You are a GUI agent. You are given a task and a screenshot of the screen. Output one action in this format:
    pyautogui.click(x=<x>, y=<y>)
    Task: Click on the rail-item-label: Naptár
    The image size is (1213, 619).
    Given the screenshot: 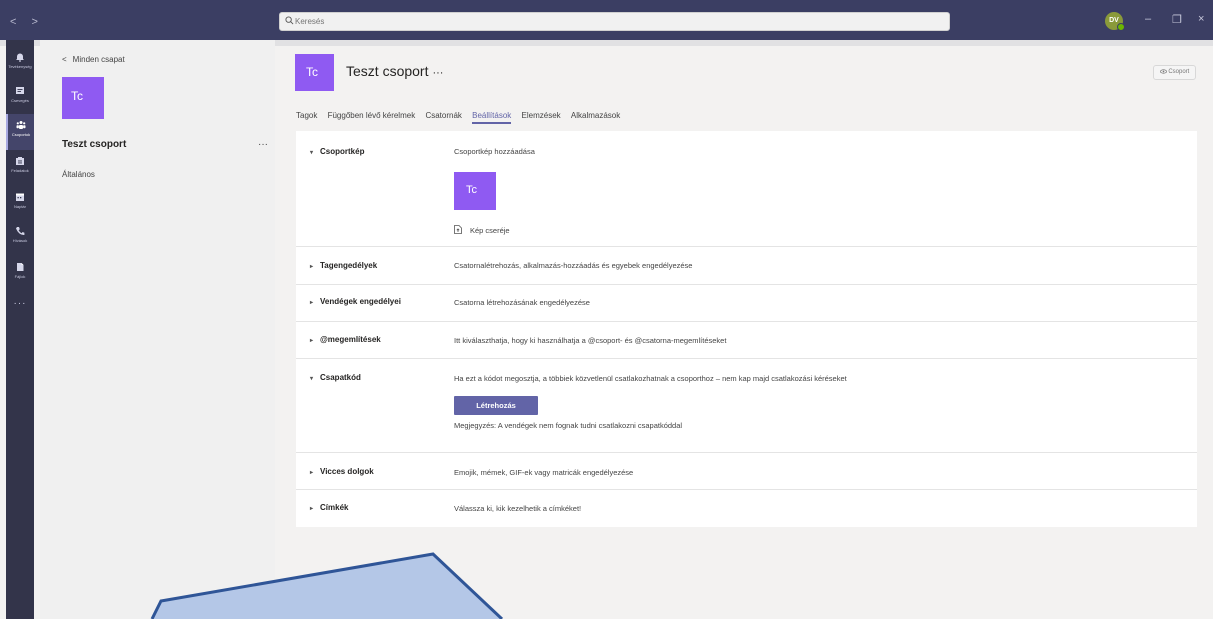 What is the action you would take?
    pyautogui.click(x=19, y=206)
    